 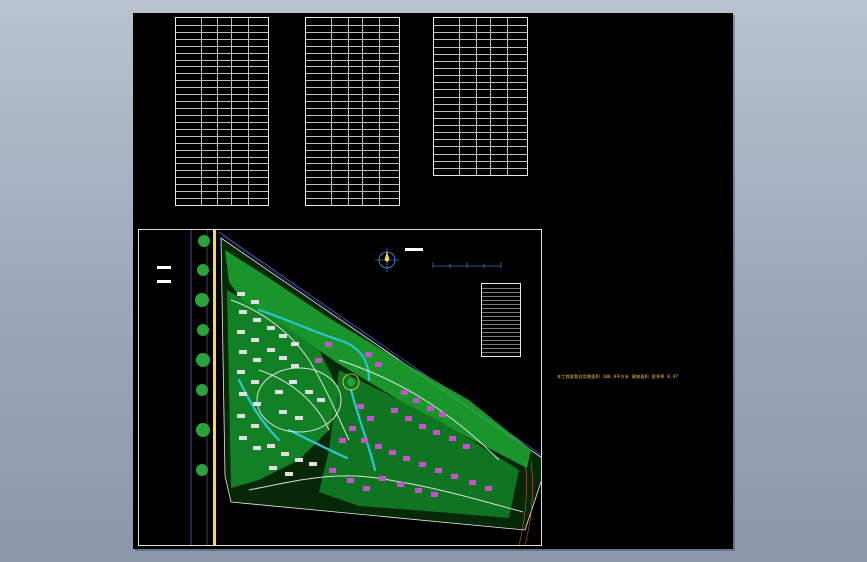 What do you see at coordinates (351, 382) in the screenshot?
I see `central-plaza-core` at bounding box center [351, 382].